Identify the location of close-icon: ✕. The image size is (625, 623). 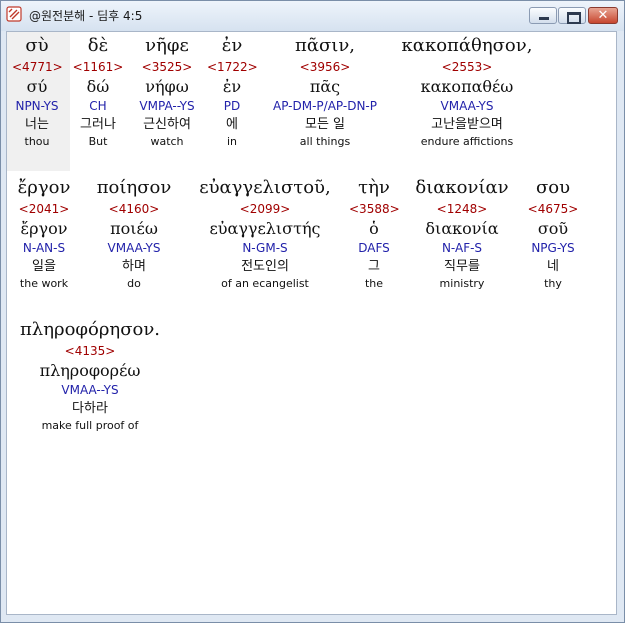
(603, 15).